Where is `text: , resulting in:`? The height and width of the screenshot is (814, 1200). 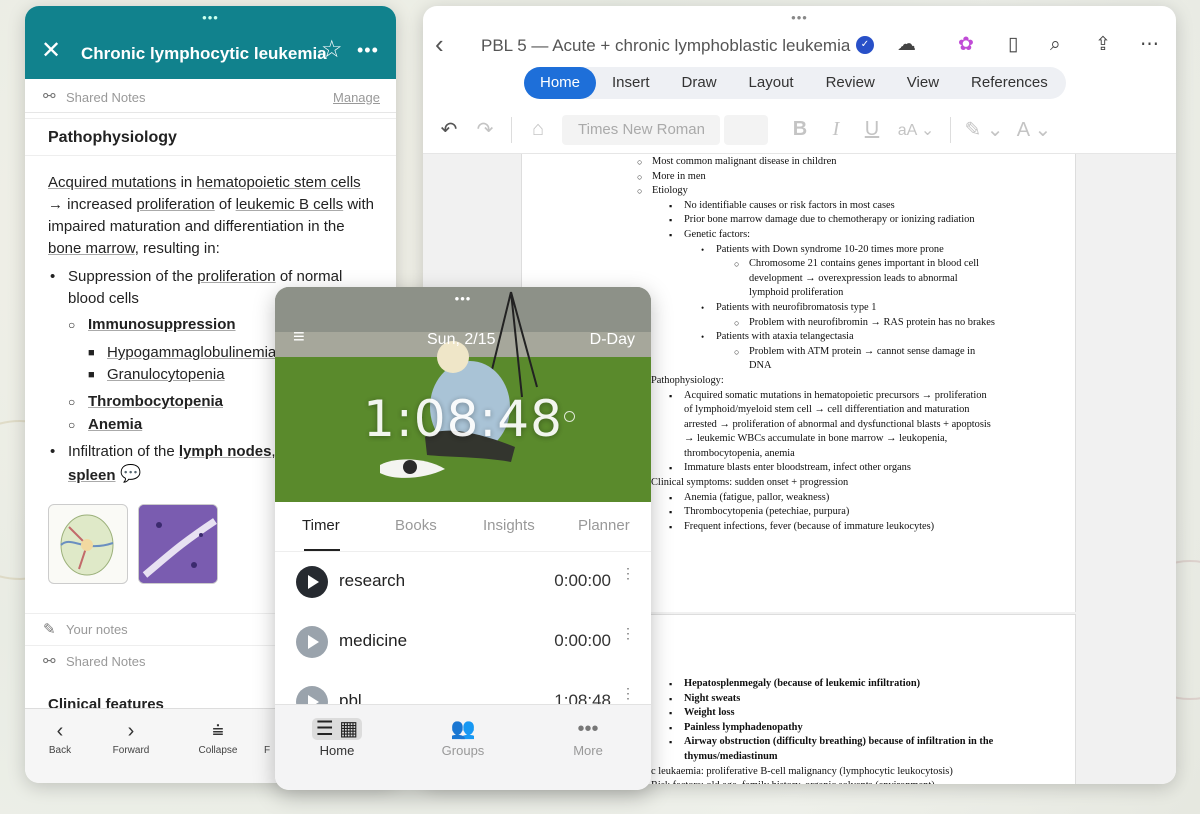 text: , resulting in: is located at coordinates (177, 248).